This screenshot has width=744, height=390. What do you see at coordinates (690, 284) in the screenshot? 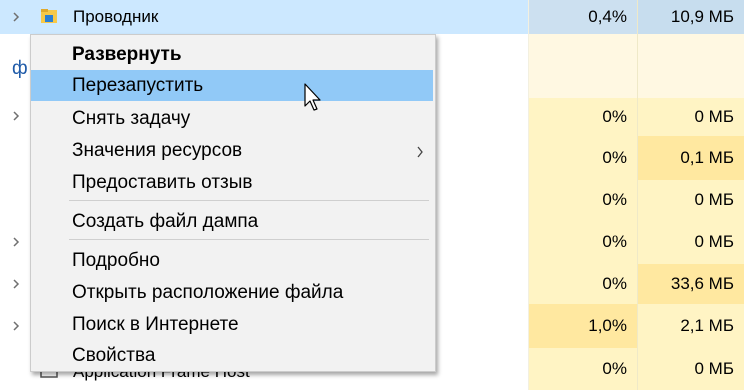
I see `memory-cell: 33,6 МБ` at bounding box center [690, 284].